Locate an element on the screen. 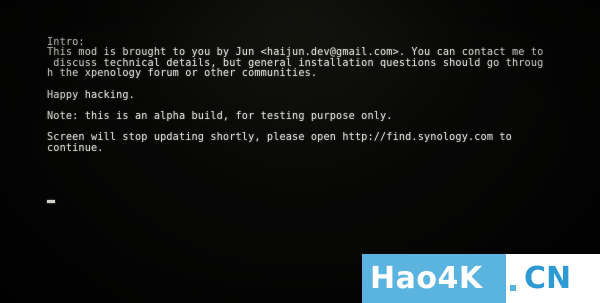 This screenshot has width=600, height=303. text-cursor is located at coordinates (51, 201).